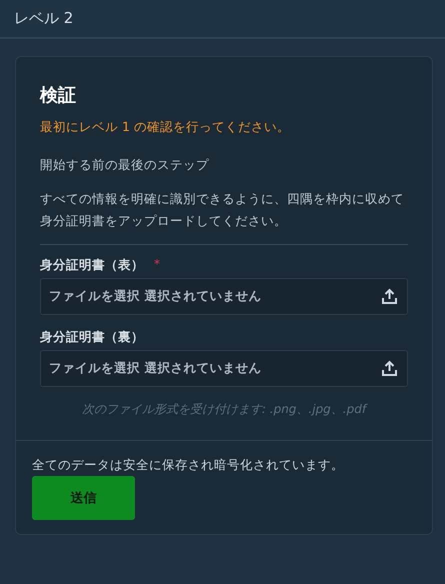 The width and height of the screenshot is (445, 584). Describe the element at coordinates (222, 210) in the screenshot. I see `instructions-text: すべての情報を明確に識別できるように、四隅を枠内に収めて身分証明書をアップロードしてください。` at that location.